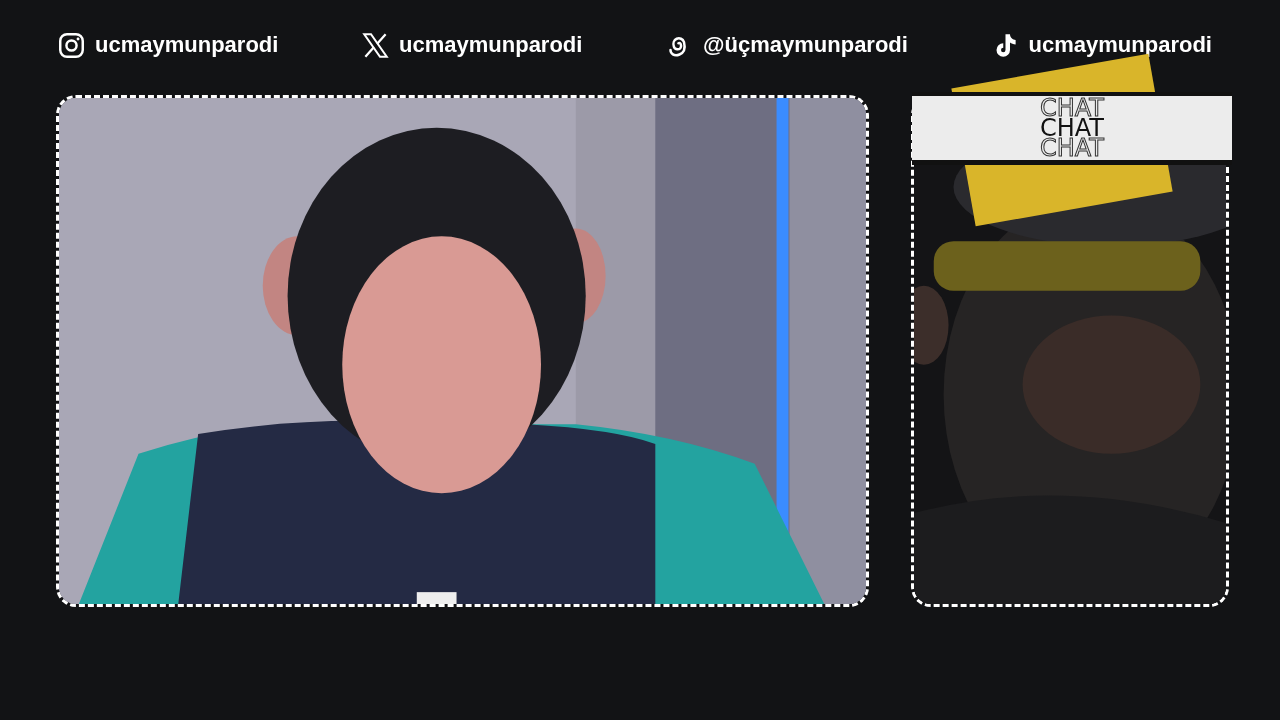 The image size is (1280, 720). What do you see at coordinates (805, 45) in the screenshot?
I see `social-handle: @üçmaymunparodi` at bounding box center [805, 45].